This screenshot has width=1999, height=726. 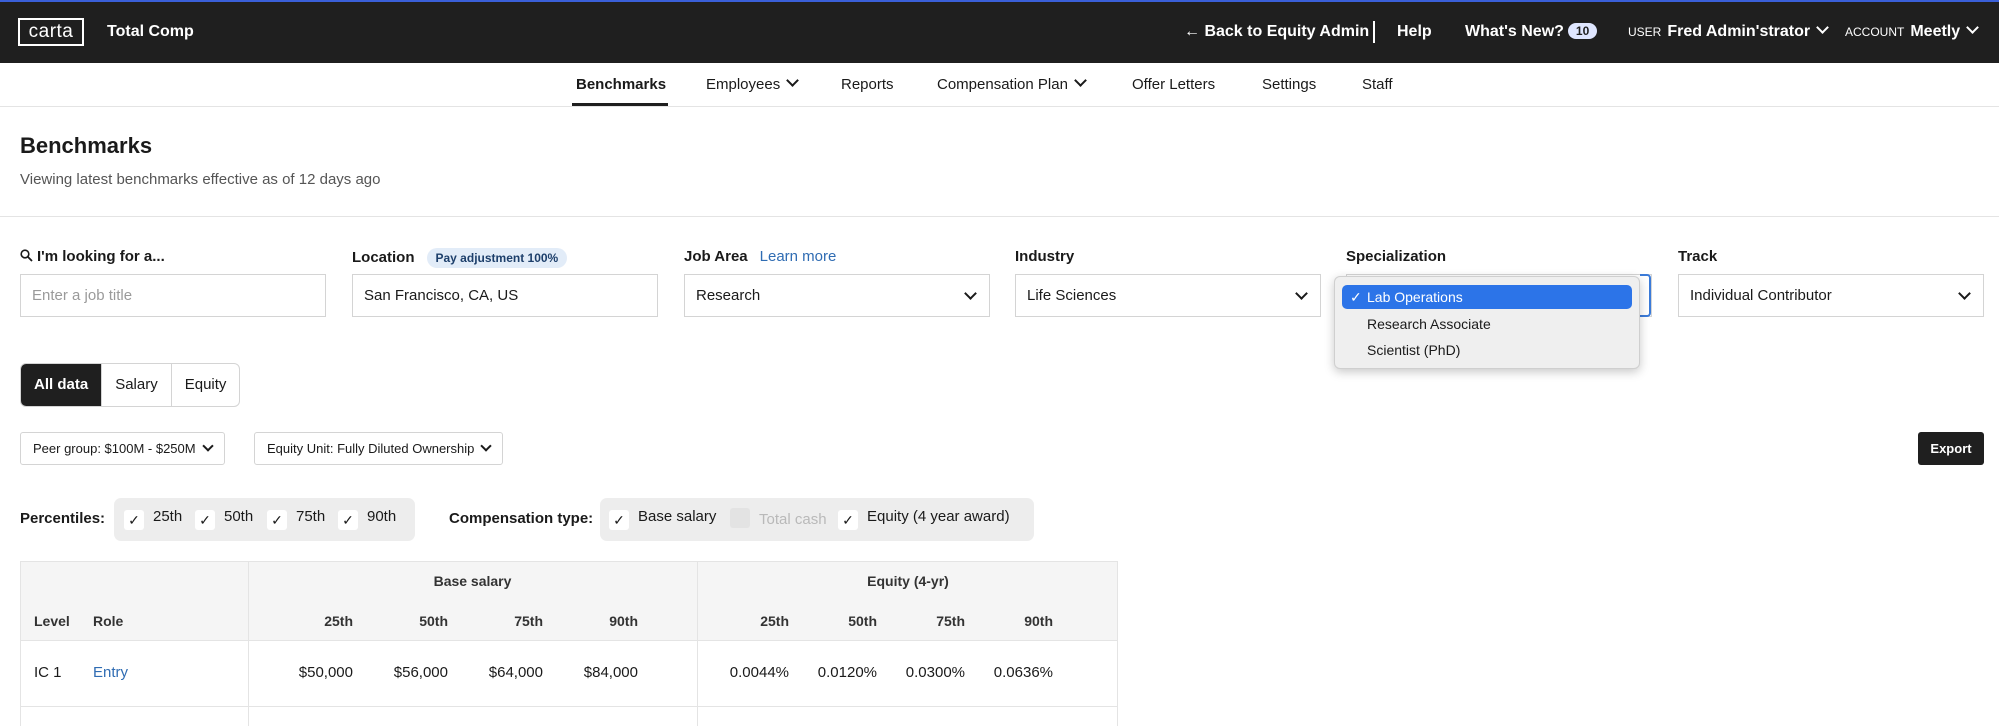 I want to click on checkbox-label: 25th, so click(x=168, y=516).